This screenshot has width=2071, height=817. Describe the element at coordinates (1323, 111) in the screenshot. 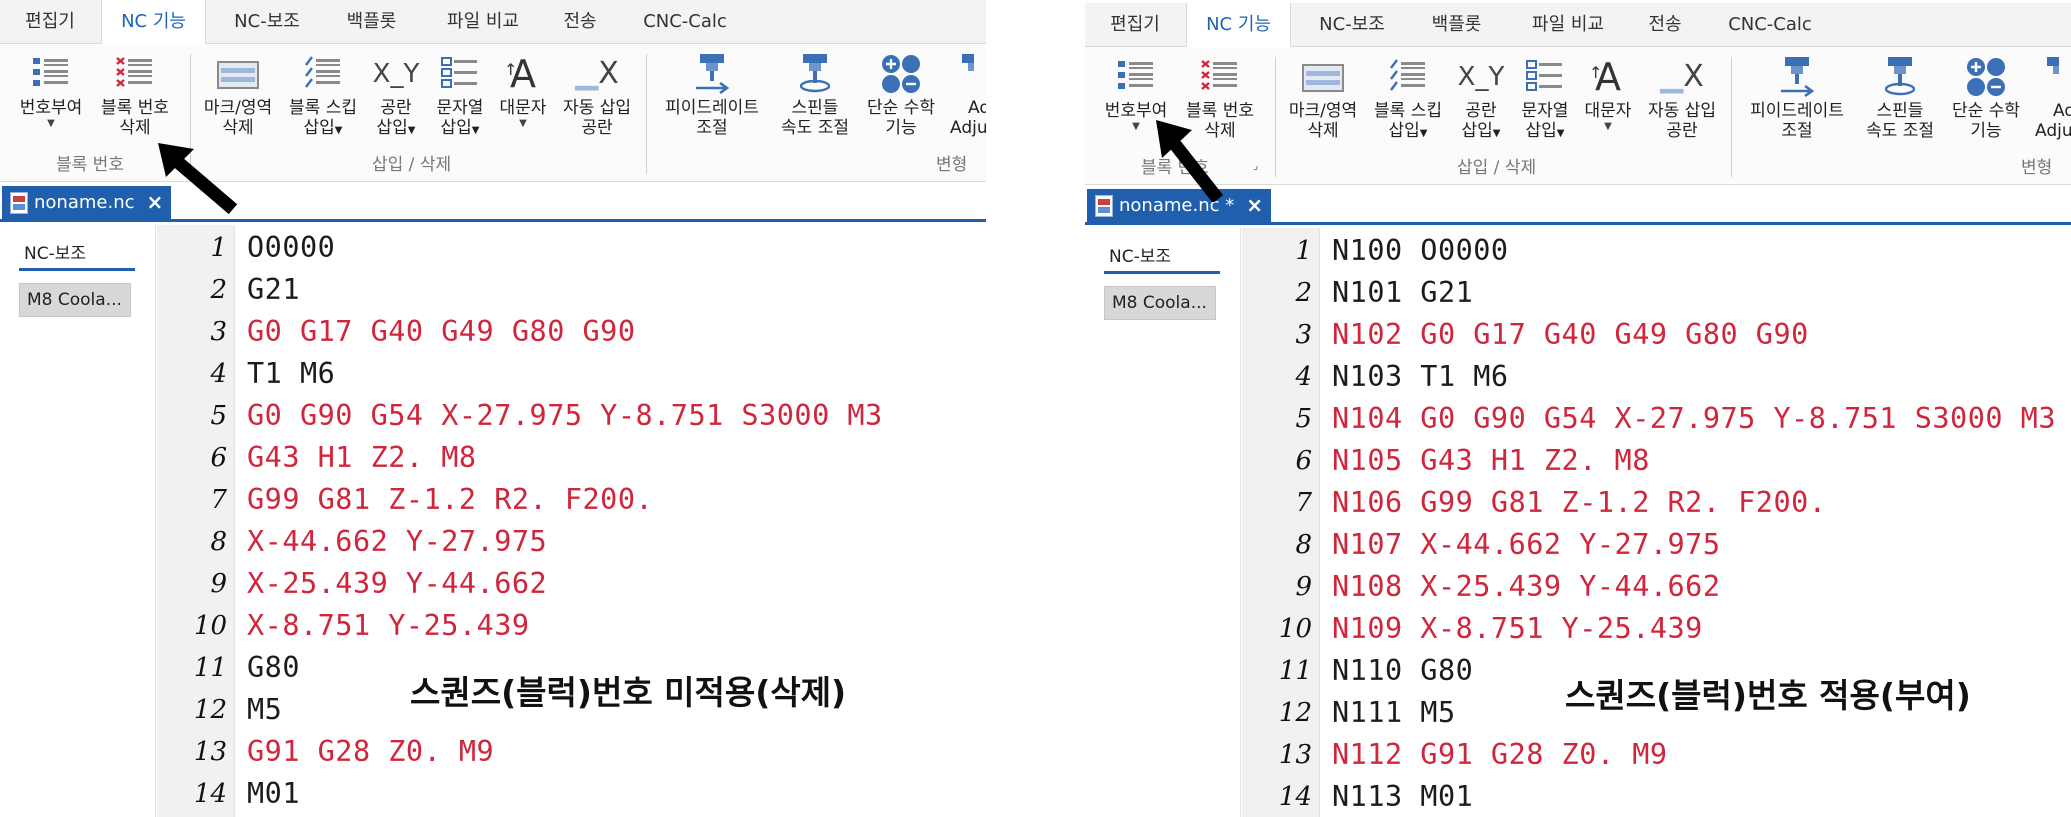

I see `mark-delete-label-1: 마크/영역` at that location.